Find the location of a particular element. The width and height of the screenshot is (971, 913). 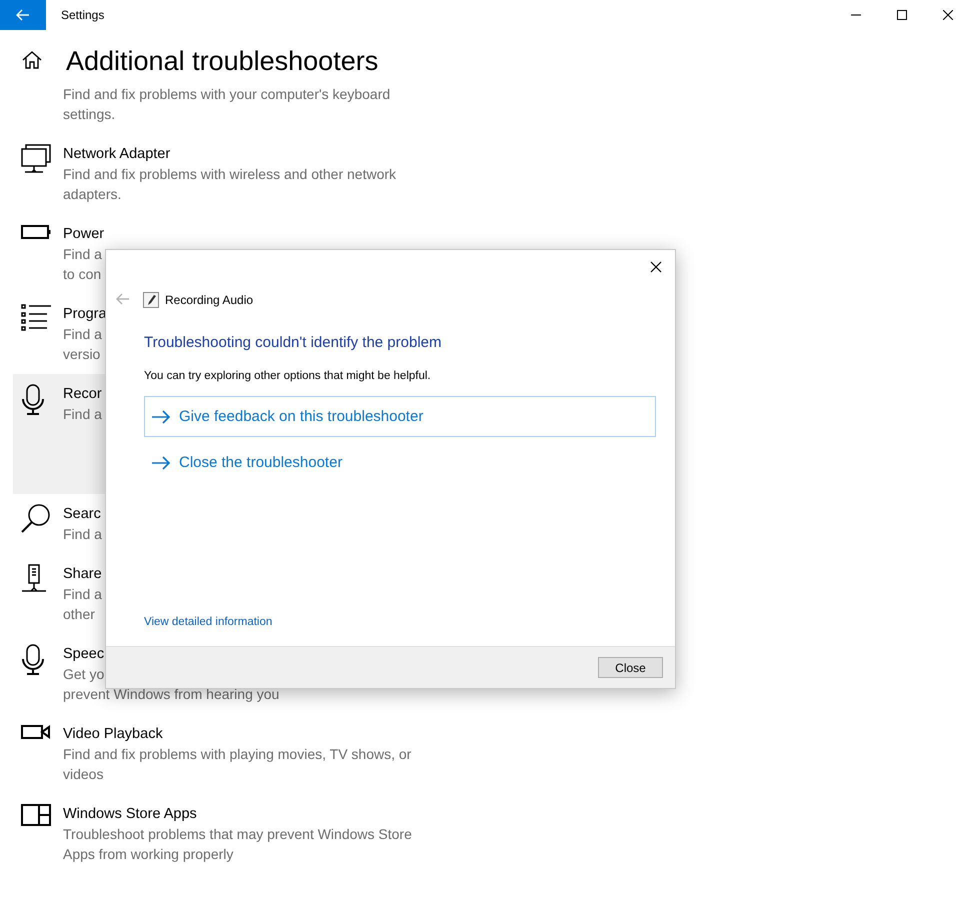

troubleshooter-description: Get yo is located at coordinates (84, 674).